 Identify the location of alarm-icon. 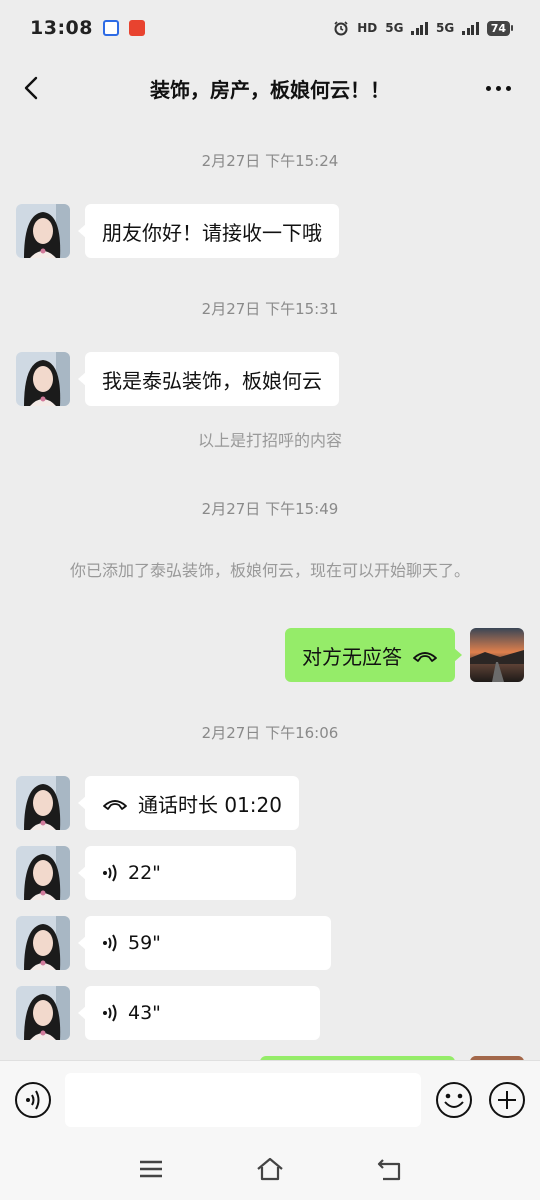
(341, 28).